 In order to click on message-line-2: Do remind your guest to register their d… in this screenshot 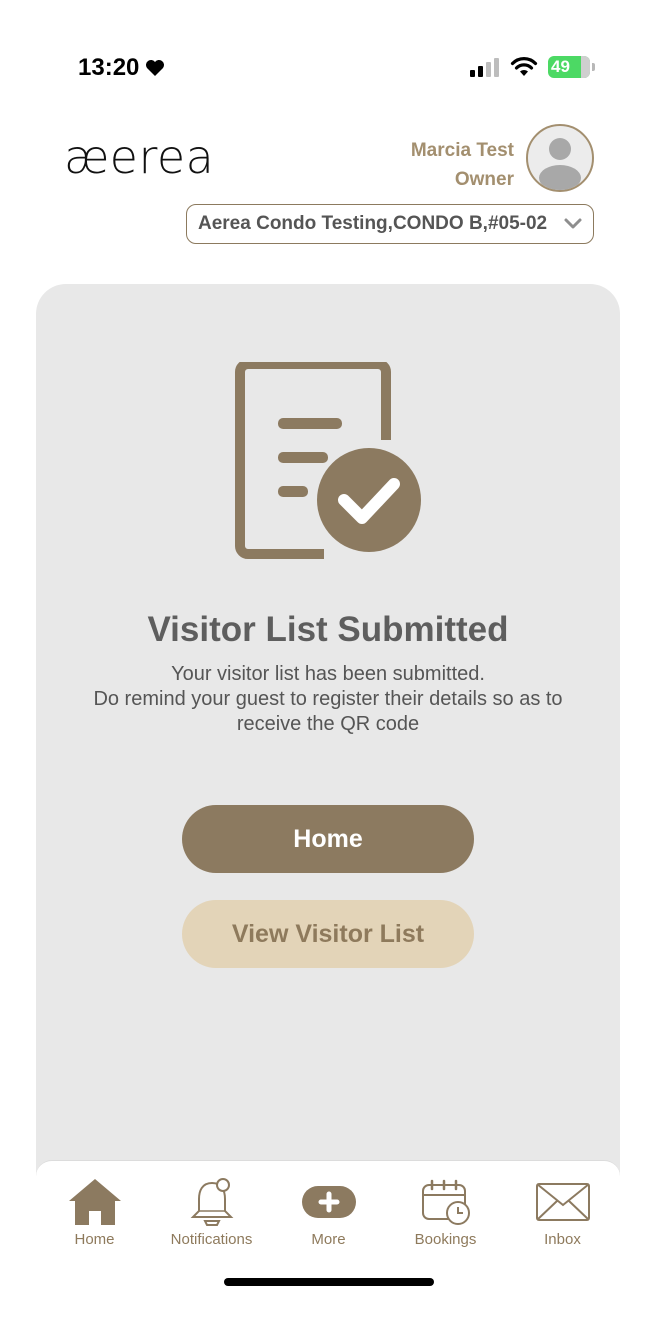, I will do `click(328, 699)`.